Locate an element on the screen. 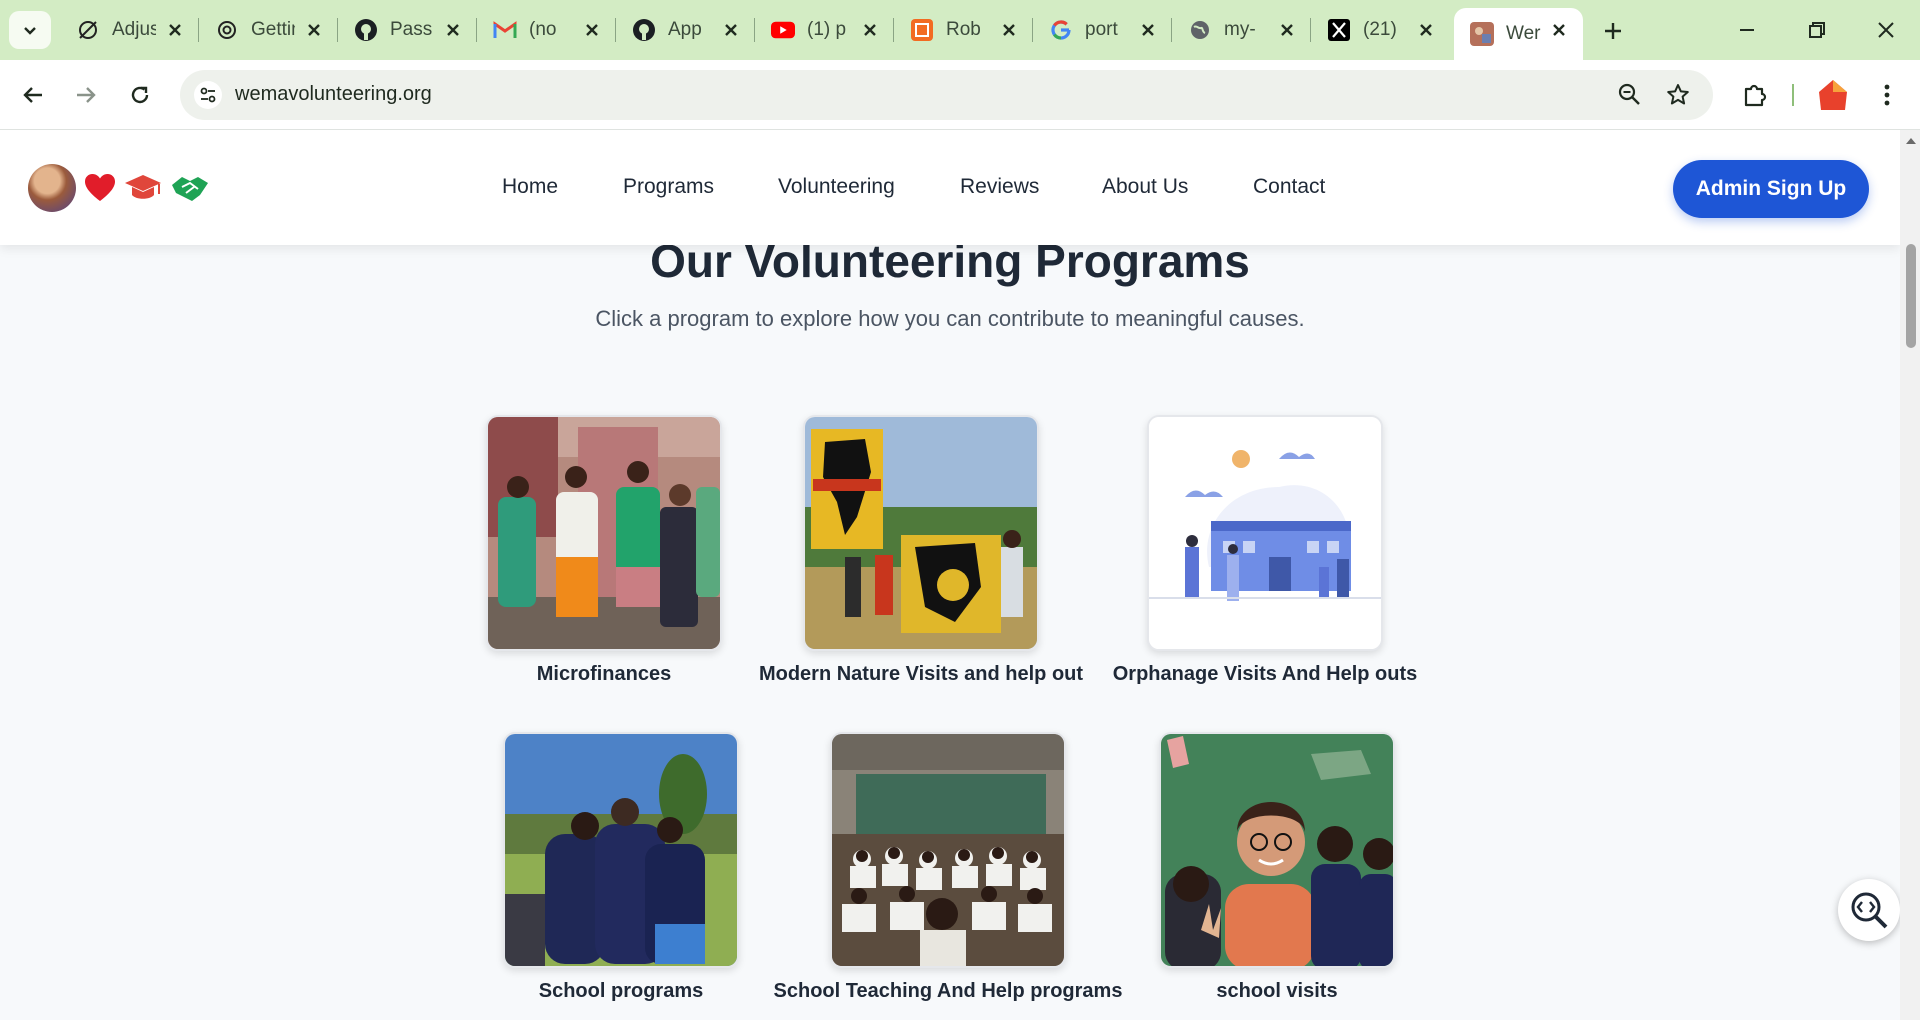 This screenshot has height=1020, width=1920. minimize-icon is located at coordinates (1747, 30).